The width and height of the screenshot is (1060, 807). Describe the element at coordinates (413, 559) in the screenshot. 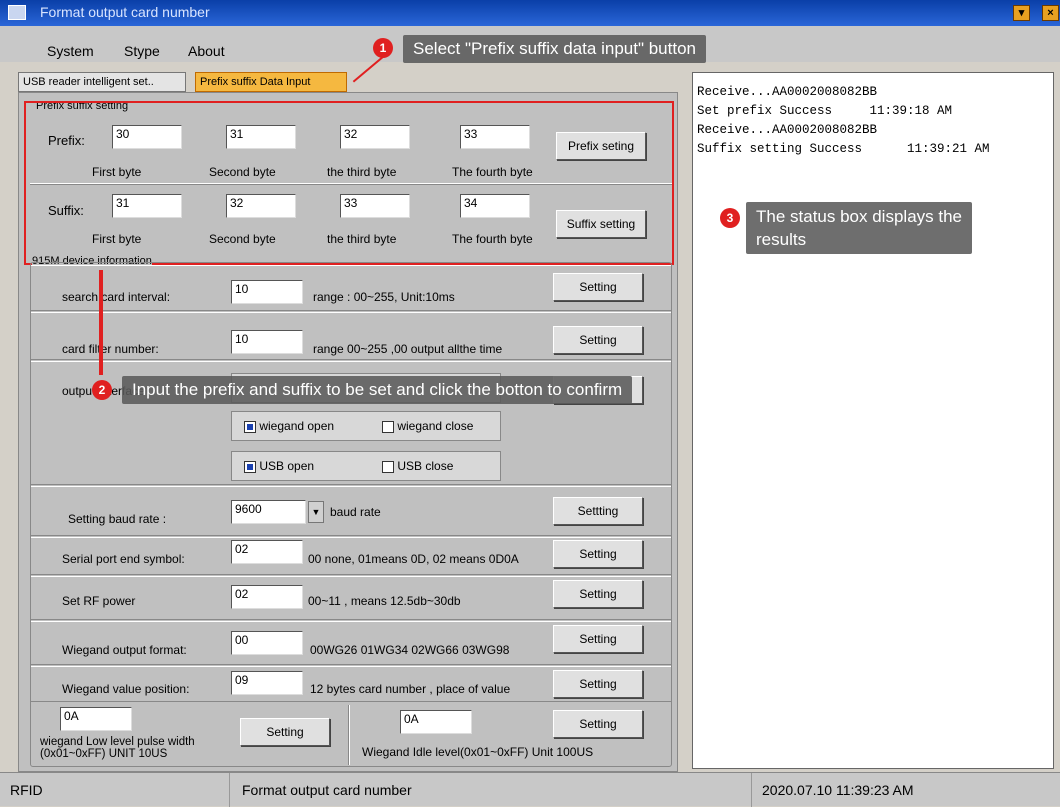

I see `serial-end-hint: 00 none, 01means 0D, 02 means 0D0A` at that location.